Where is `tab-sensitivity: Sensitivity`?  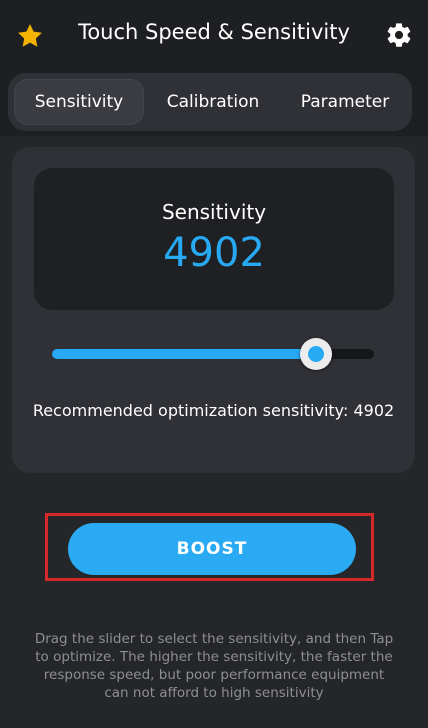
tab-sensitivity: Sensitivity is located at coordinates (79, 102).